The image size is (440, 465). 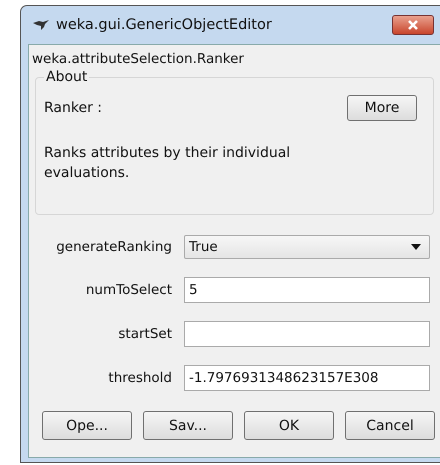 I want to click on about-title: About, so click(x=66, y=77).